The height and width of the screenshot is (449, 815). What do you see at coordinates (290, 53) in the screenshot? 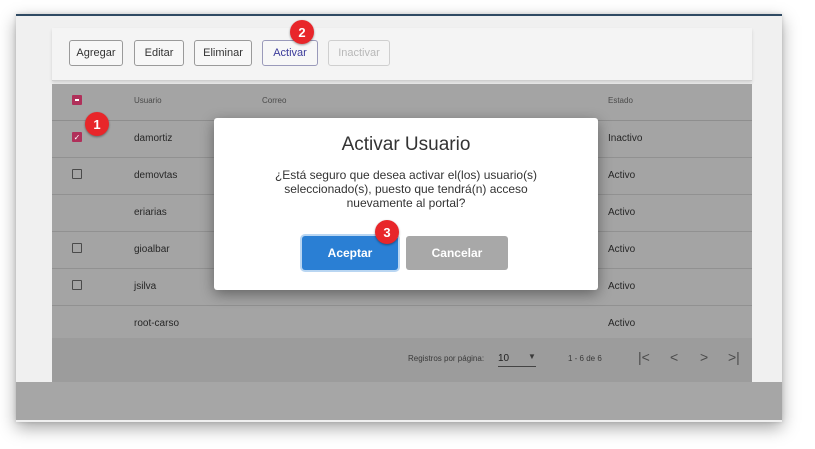
I see `activar-button: Activar` at bounding box center [290, 53].